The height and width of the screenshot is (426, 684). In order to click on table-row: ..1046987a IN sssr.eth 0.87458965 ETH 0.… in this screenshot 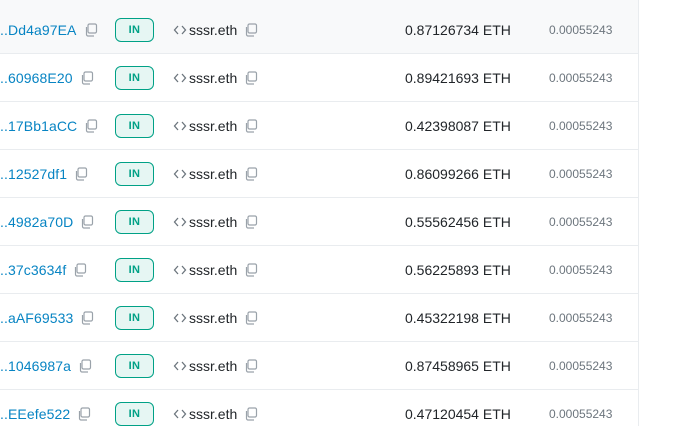, I will do `click(319, 366)`.